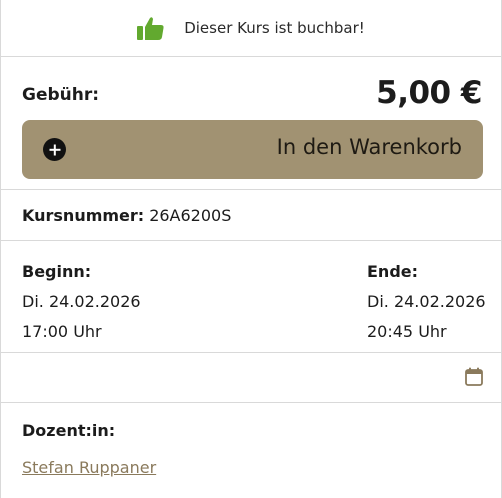  I want to click on calendar-icon, so click(474, 376).